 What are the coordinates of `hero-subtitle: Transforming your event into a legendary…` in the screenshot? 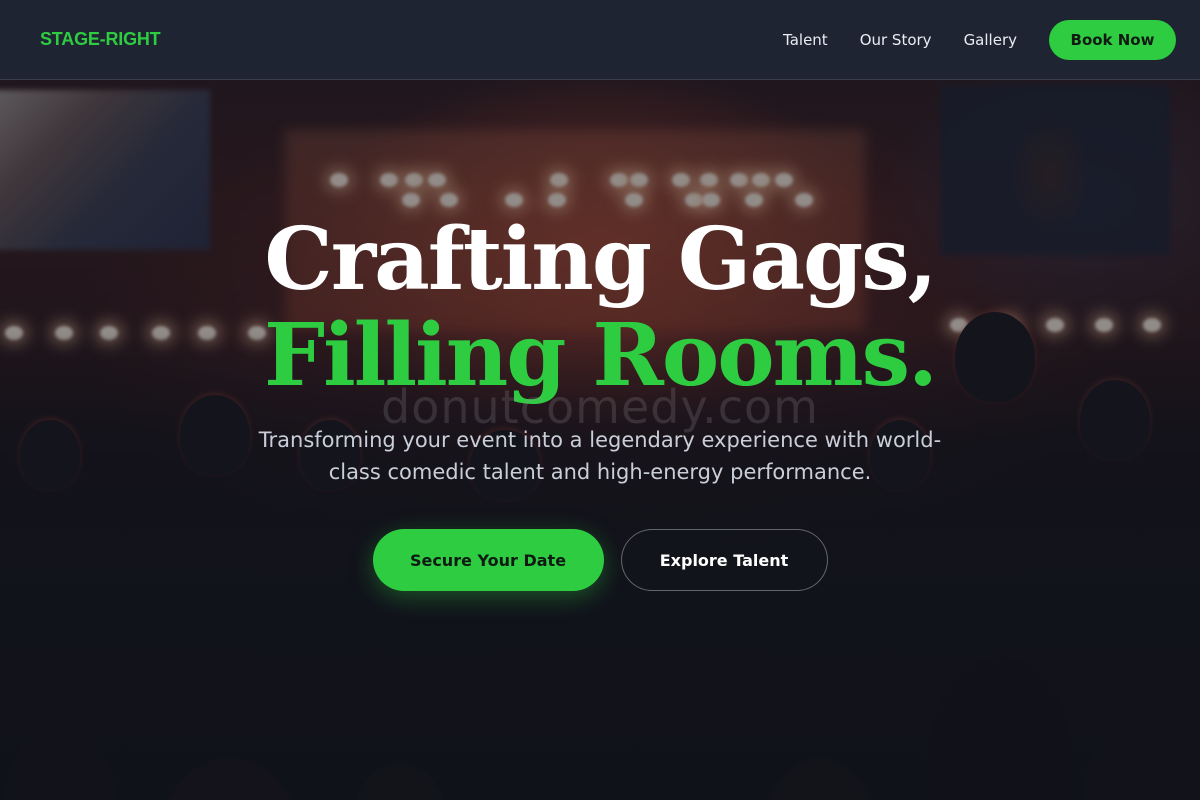 It's located at (600, 456).